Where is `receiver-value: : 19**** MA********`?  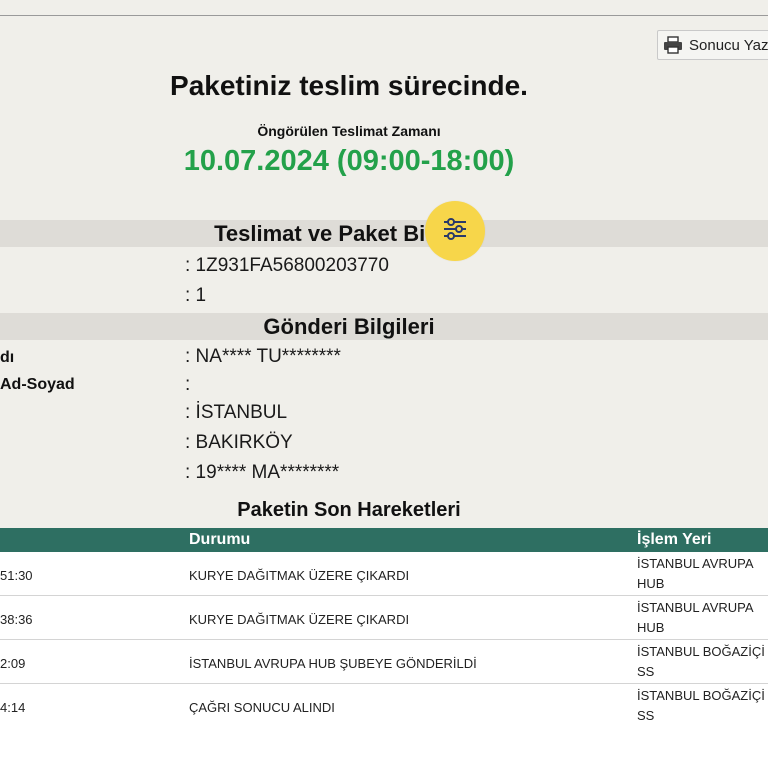
receiver-value: : 19**** MA******** is located at coordinates (262, 472).